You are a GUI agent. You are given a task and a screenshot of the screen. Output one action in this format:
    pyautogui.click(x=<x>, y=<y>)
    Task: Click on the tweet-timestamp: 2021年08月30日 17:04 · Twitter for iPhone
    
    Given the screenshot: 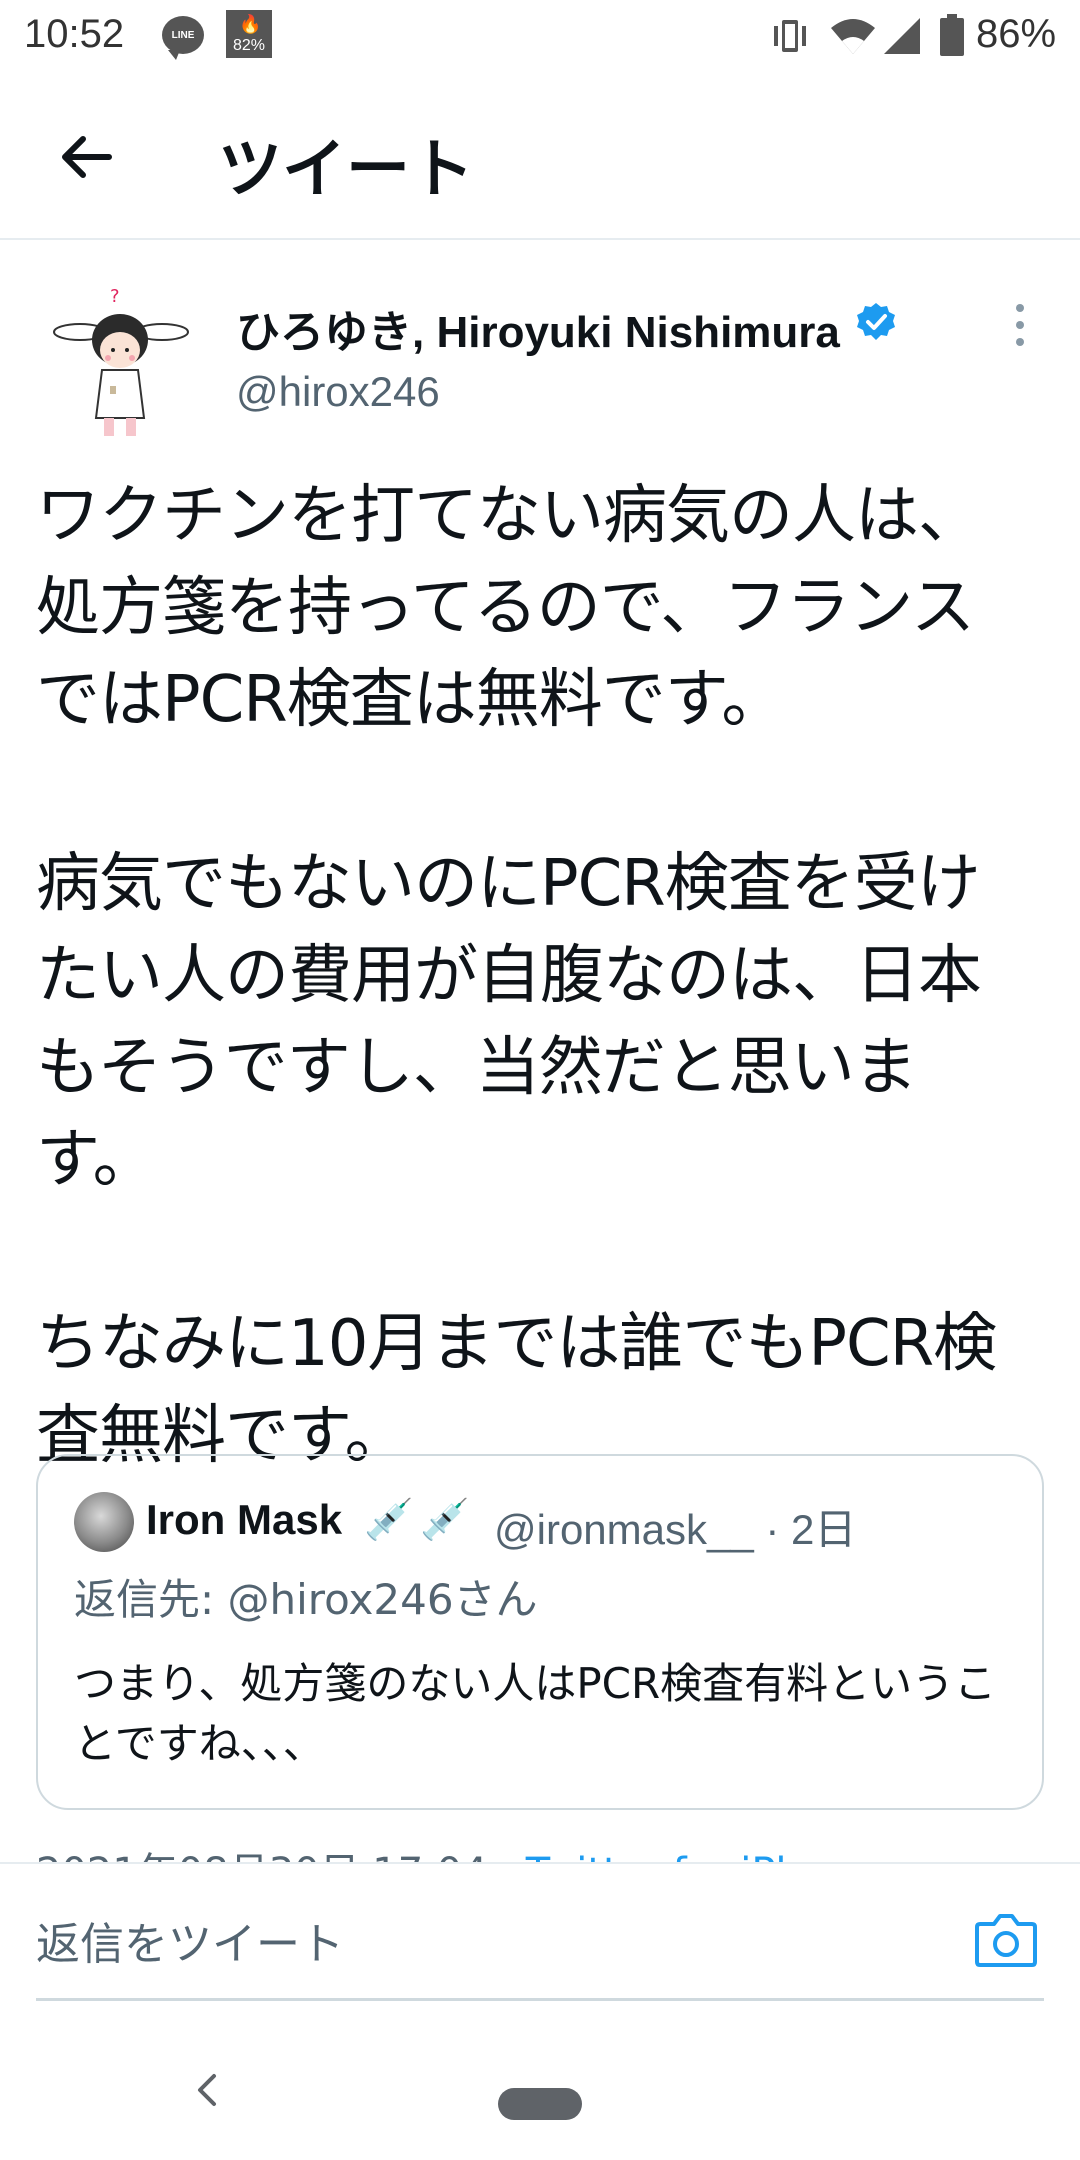 What is the action you would take?
    pyautogui.click(x=455, y=1851)
    